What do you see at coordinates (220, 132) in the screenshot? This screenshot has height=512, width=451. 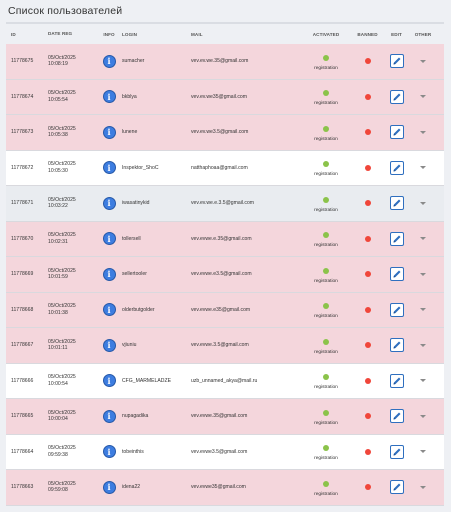 I see `user-mail: vev.ev.we3.5@gmail.com` at bounding box center [220, 132].